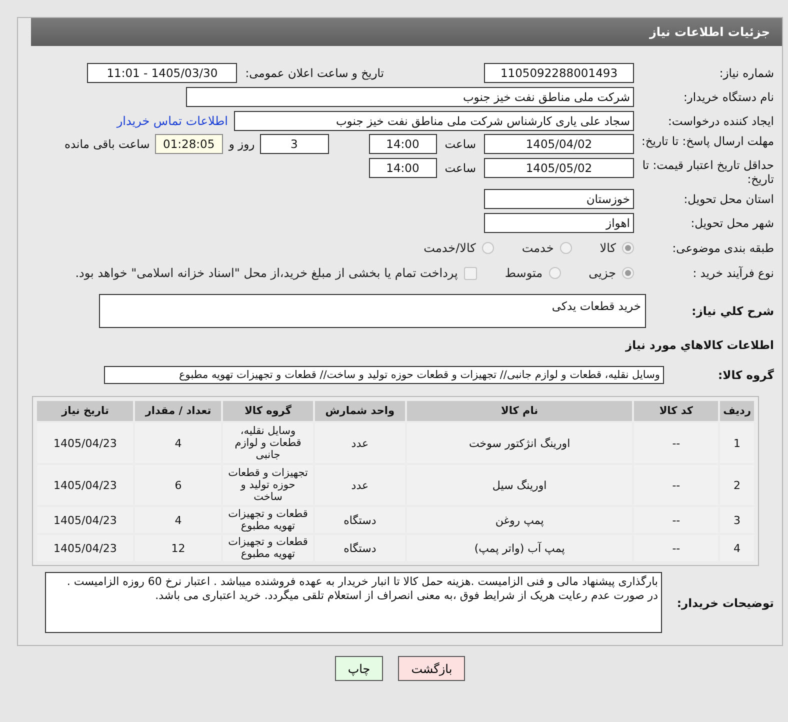 The width and height of the screenshot is (788, 722). I want to click on panel-title: جزئیات اطلاعات نیاز, so click(709, 32).